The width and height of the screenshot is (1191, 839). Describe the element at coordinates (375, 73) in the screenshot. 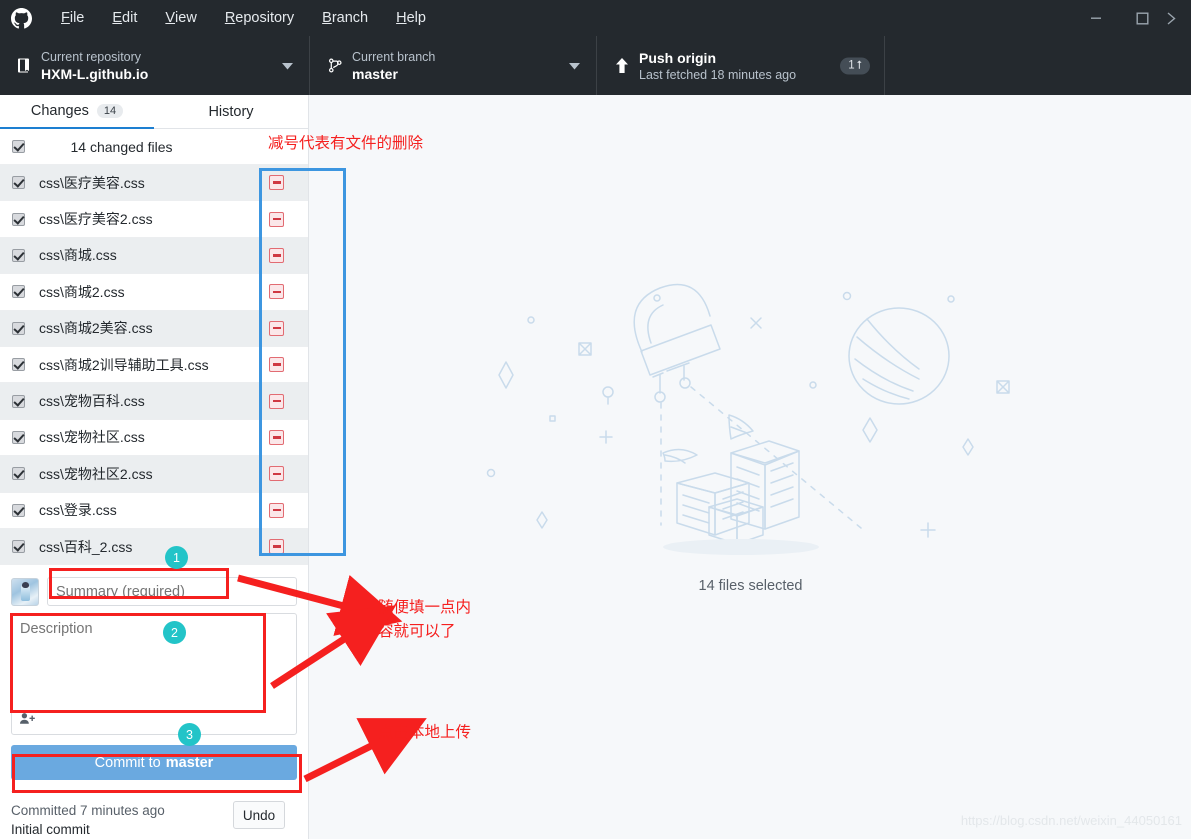

I see `branch-value: master` at that location.